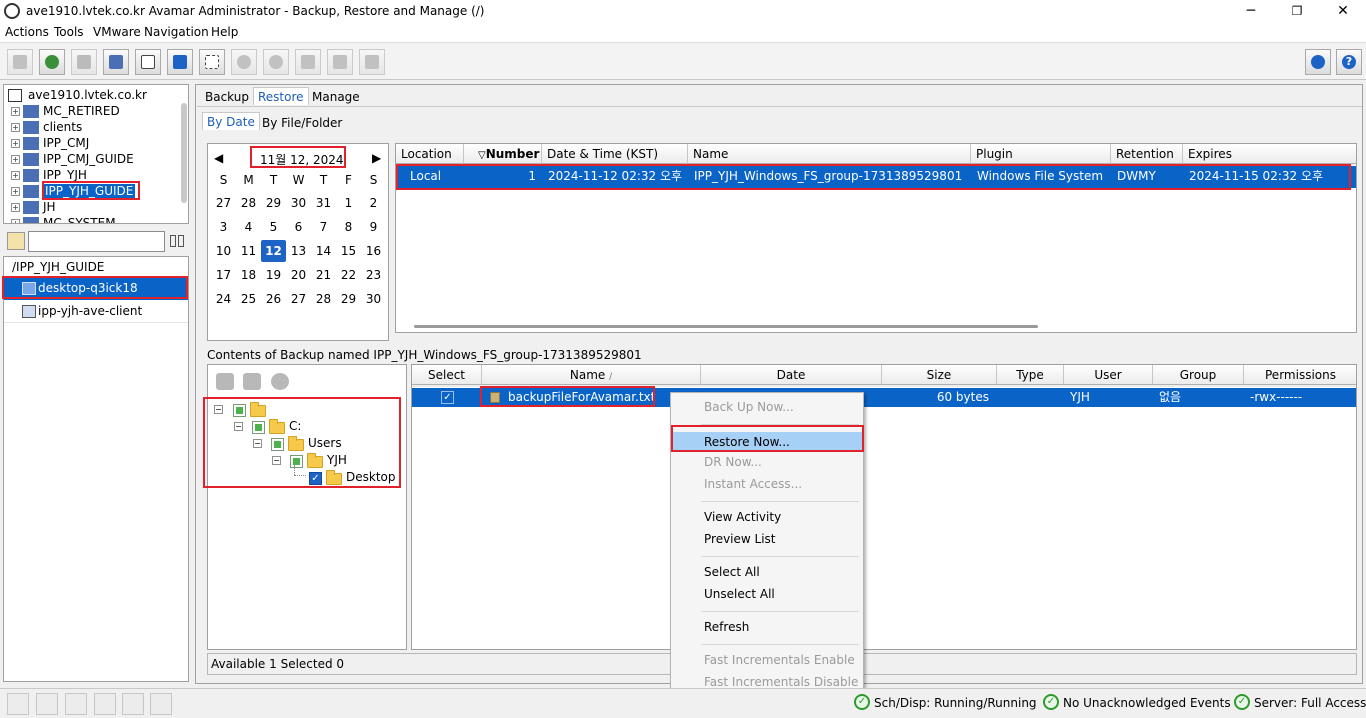 This screenshot has height=718, width=1366. What do you see at coordinates (248, 203) in the screenshot?
I see `calendar-day: 28` at bounding box center [248, 203].